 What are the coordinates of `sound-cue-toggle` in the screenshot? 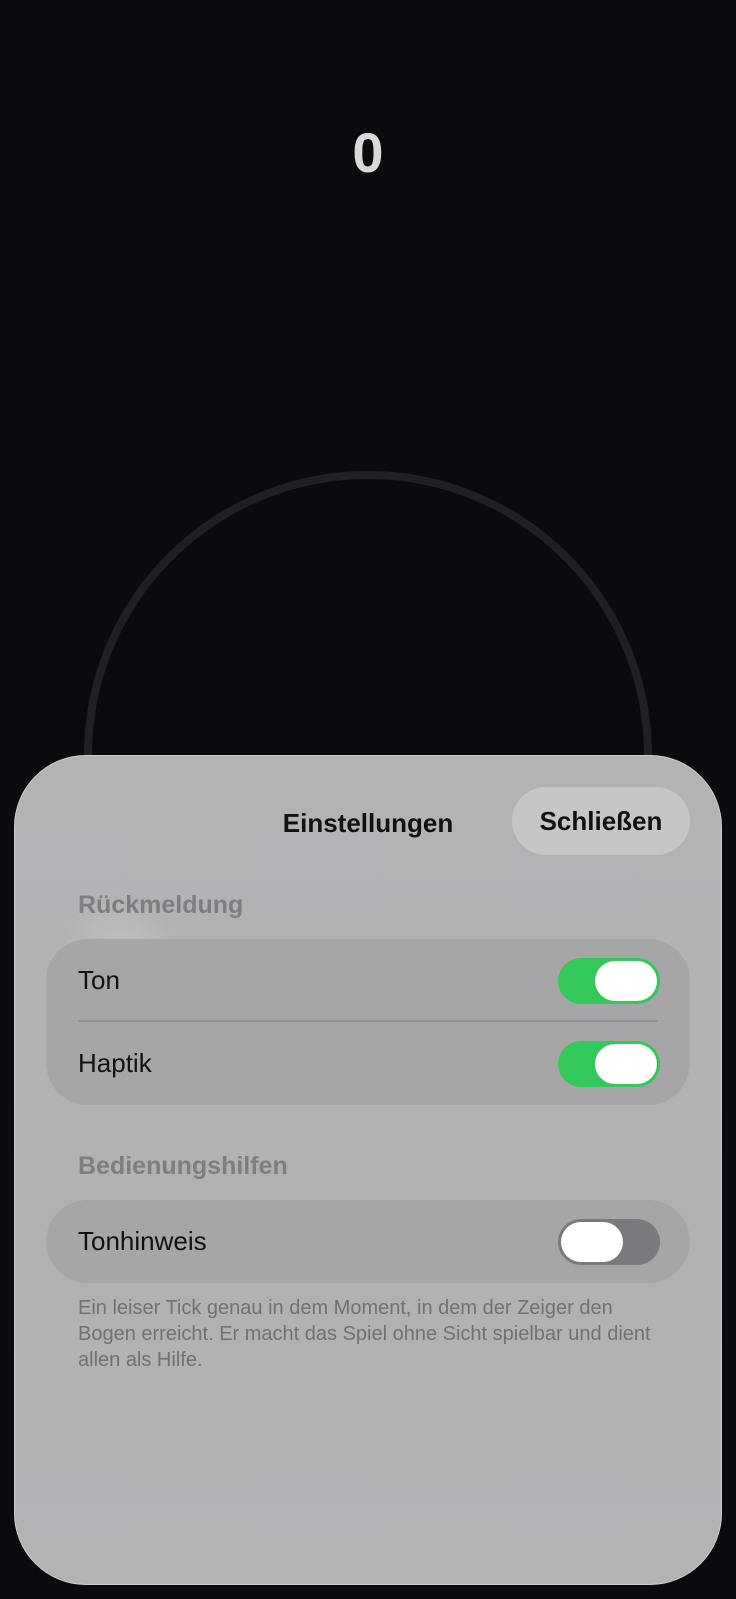 It's located at (609, 1241).